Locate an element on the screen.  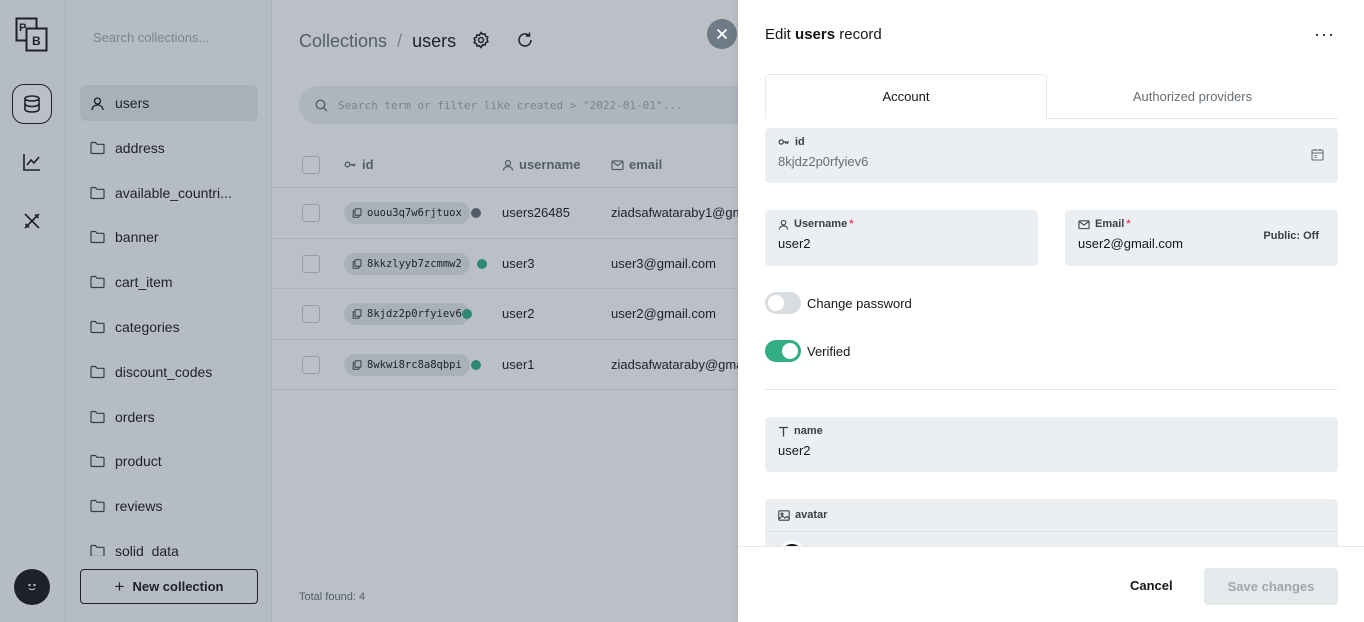
calendar-icon is located at coordinates (1317, 154).